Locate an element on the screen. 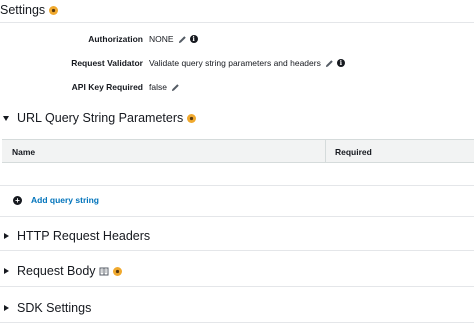 Image resolution: width=474 pixels, height=331 pixels. column-separator is located at coordinates (325, 151).